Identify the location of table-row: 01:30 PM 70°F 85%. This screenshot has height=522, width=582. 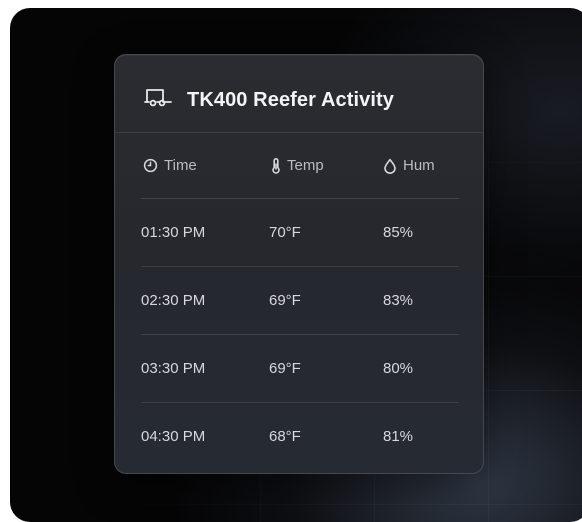
(300, 233).